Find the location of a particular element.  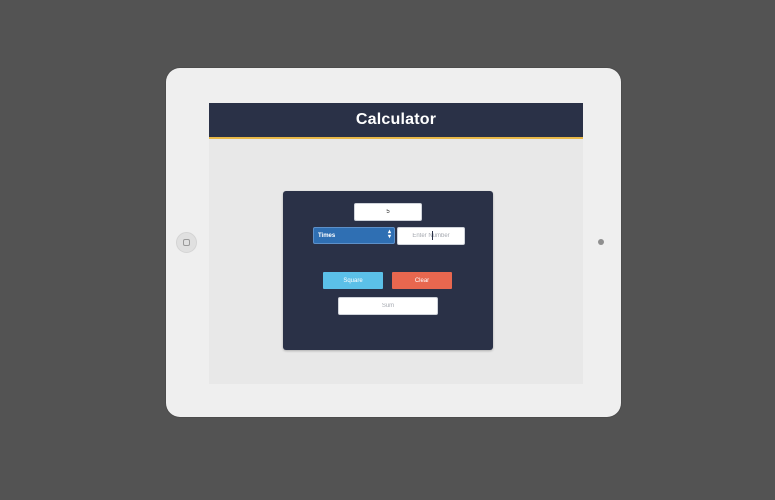

app-title: Calculator is located at coordinates (396, 119).